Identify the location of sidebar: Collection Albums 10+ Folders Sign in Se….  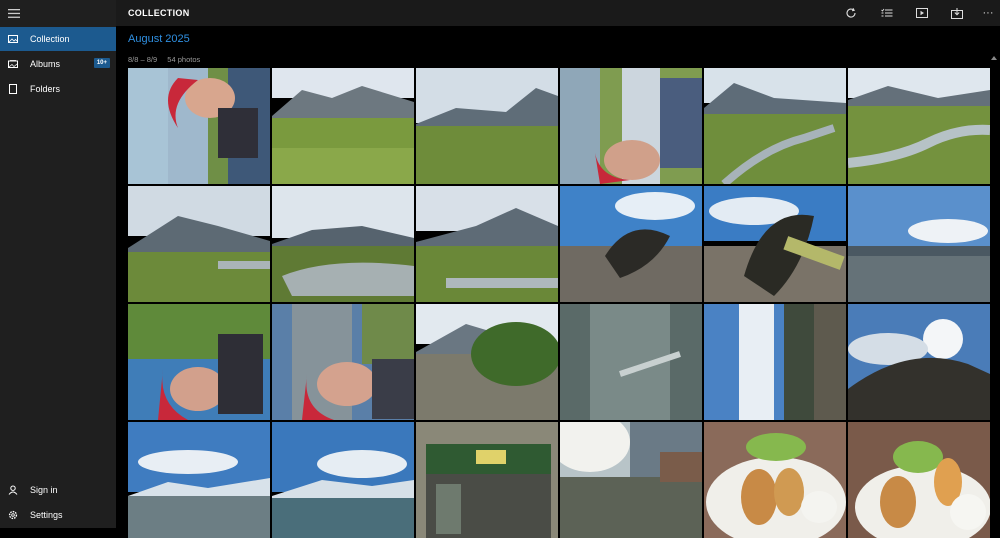
(58, 264).